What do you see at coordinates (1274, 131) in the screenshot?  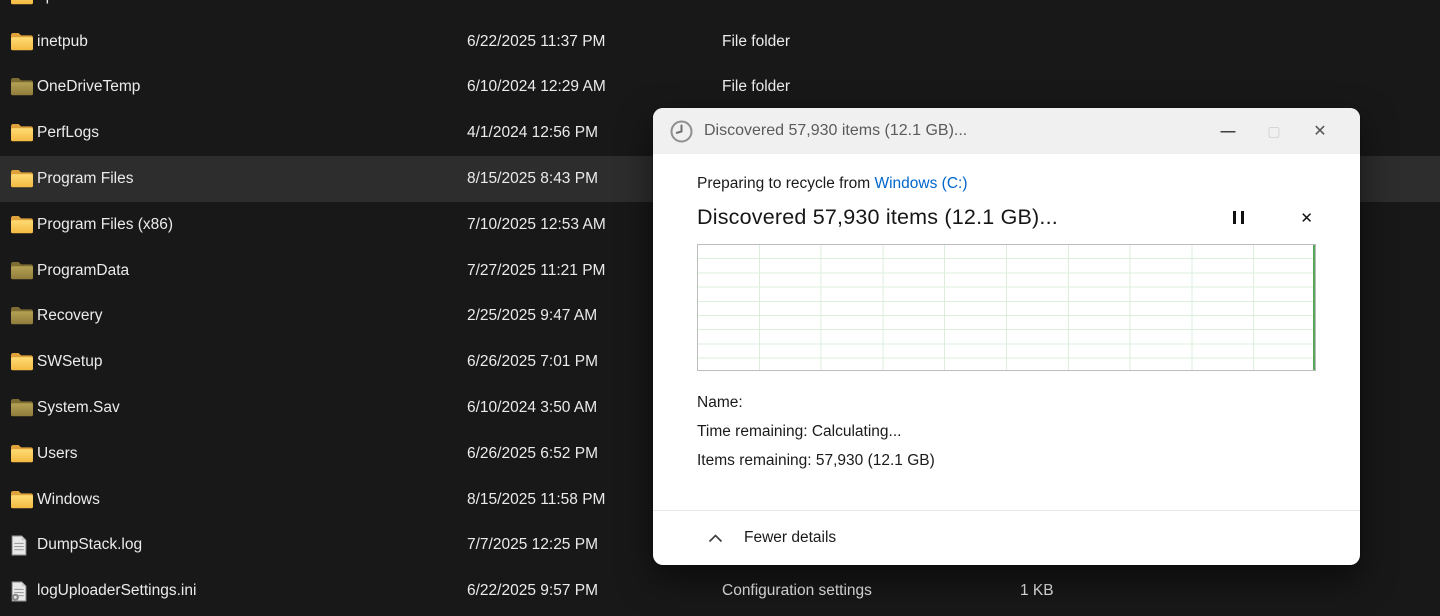 I see `maximize-button: ▢` at bounding box center [1274, 131].